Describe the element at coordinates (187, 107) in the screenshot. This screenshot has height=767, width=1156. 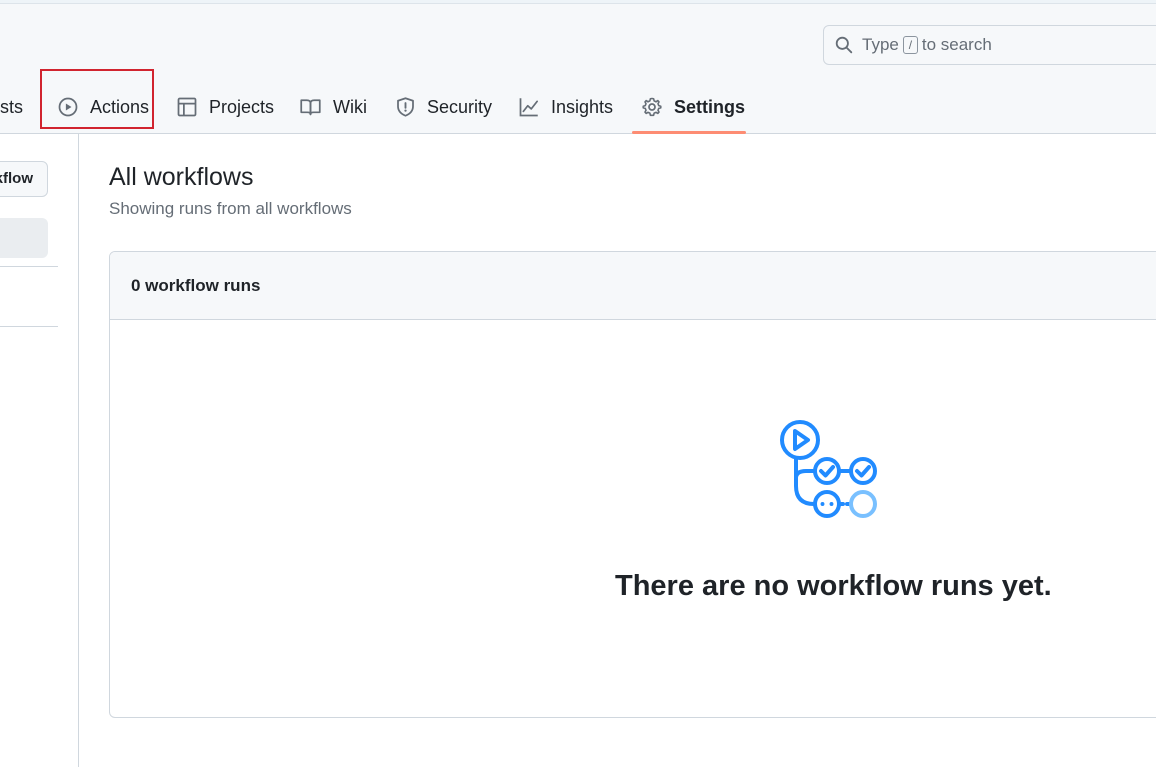
I see `table-icon` at that location.